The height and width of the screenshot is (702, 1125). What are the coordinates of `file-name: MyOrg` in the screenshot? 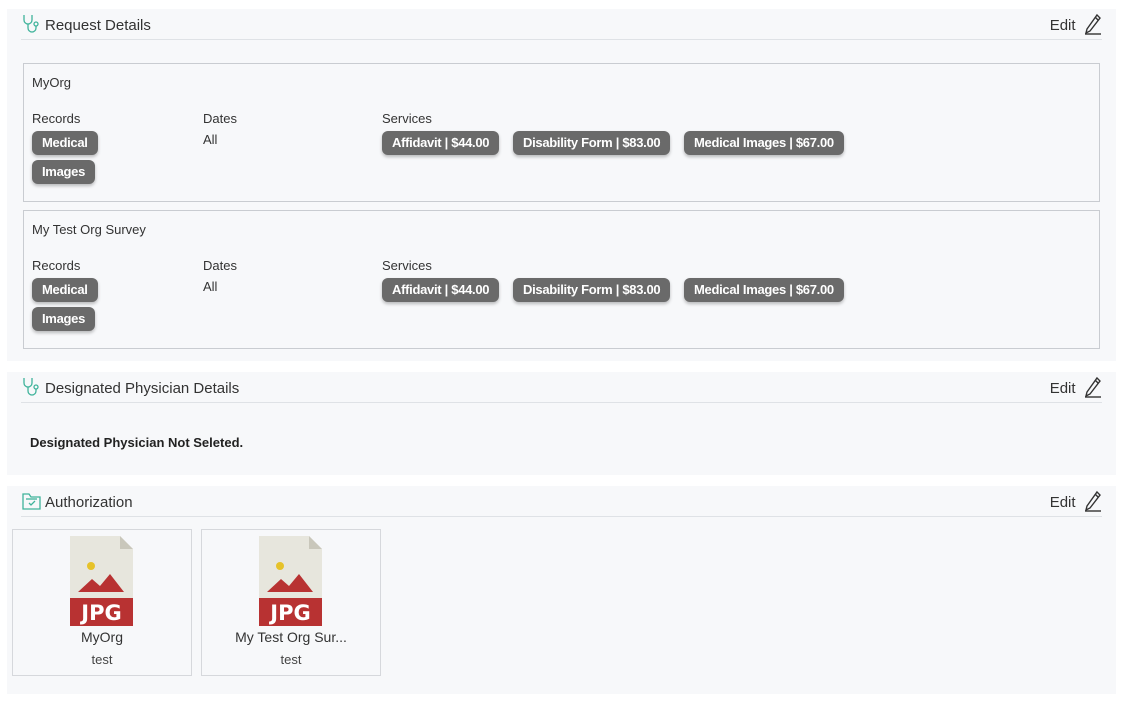 It's located at (102, 637).